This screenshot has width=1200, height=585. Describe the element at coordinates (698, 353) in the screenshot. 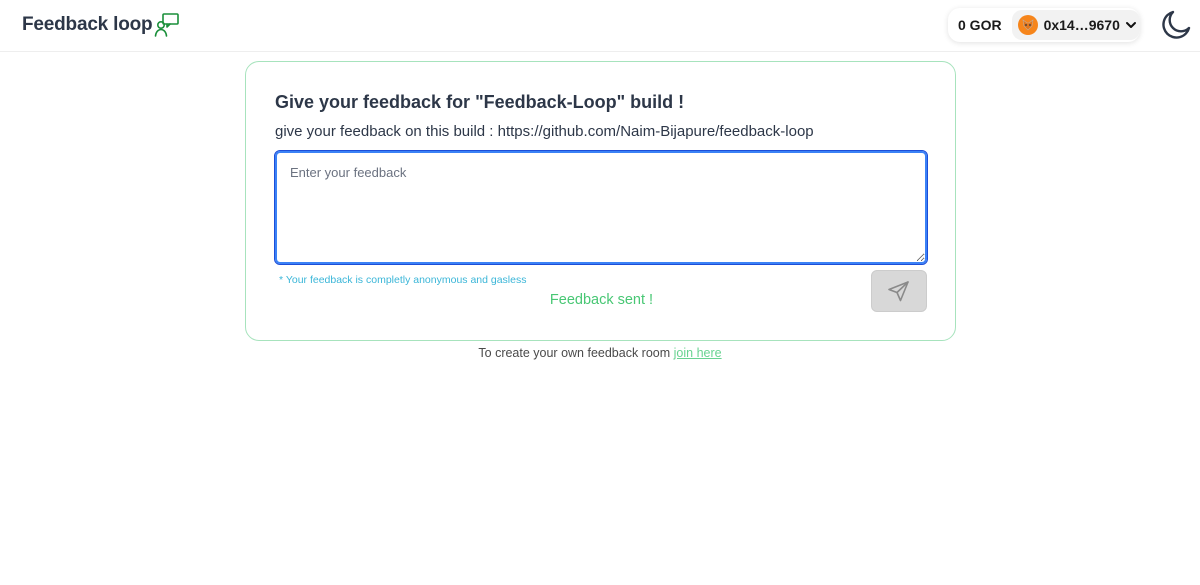

I see `join-link: join here` at that location.